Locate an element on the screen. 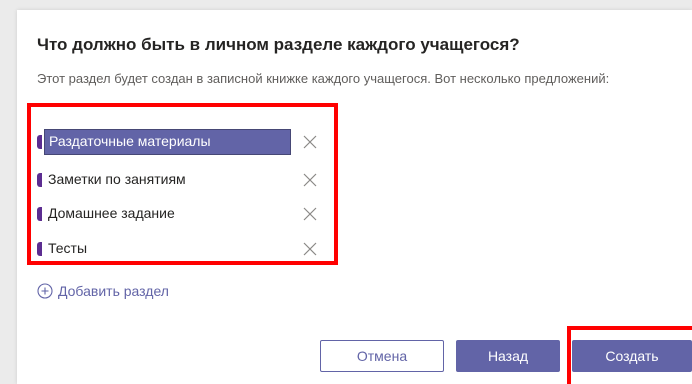 The width and height of the screenshot is (692, 384). section-row-class-notes: Заметки по занятиям is located at coordinates (179, 180).